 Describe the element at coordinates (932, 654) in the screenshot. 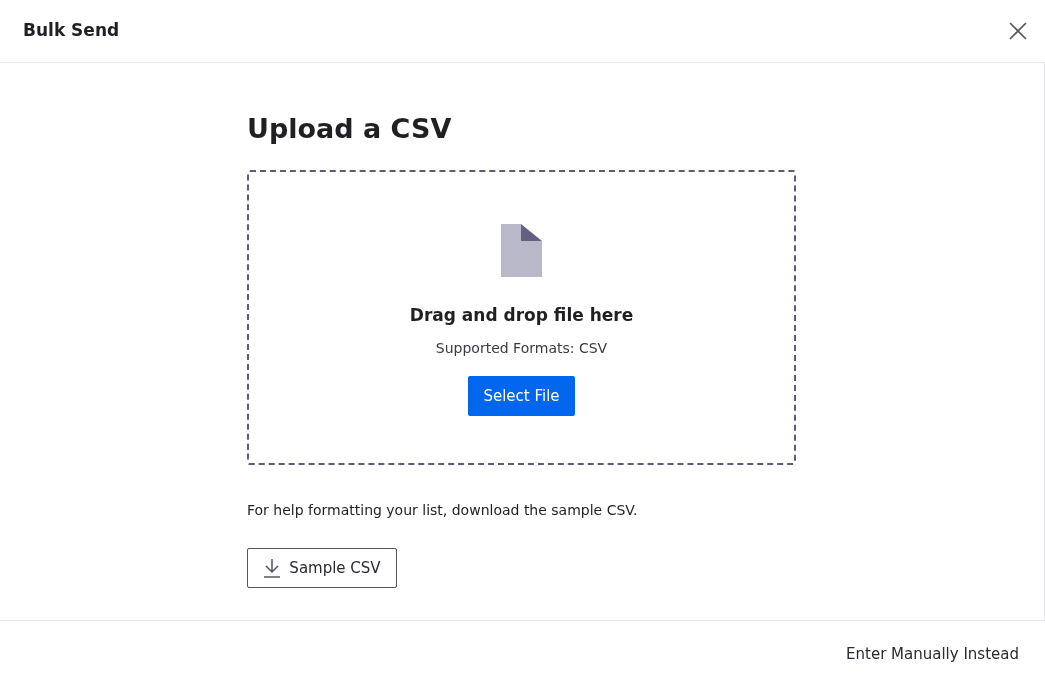

I see `enter-manually-link: Enter Manually Instead` at that location.